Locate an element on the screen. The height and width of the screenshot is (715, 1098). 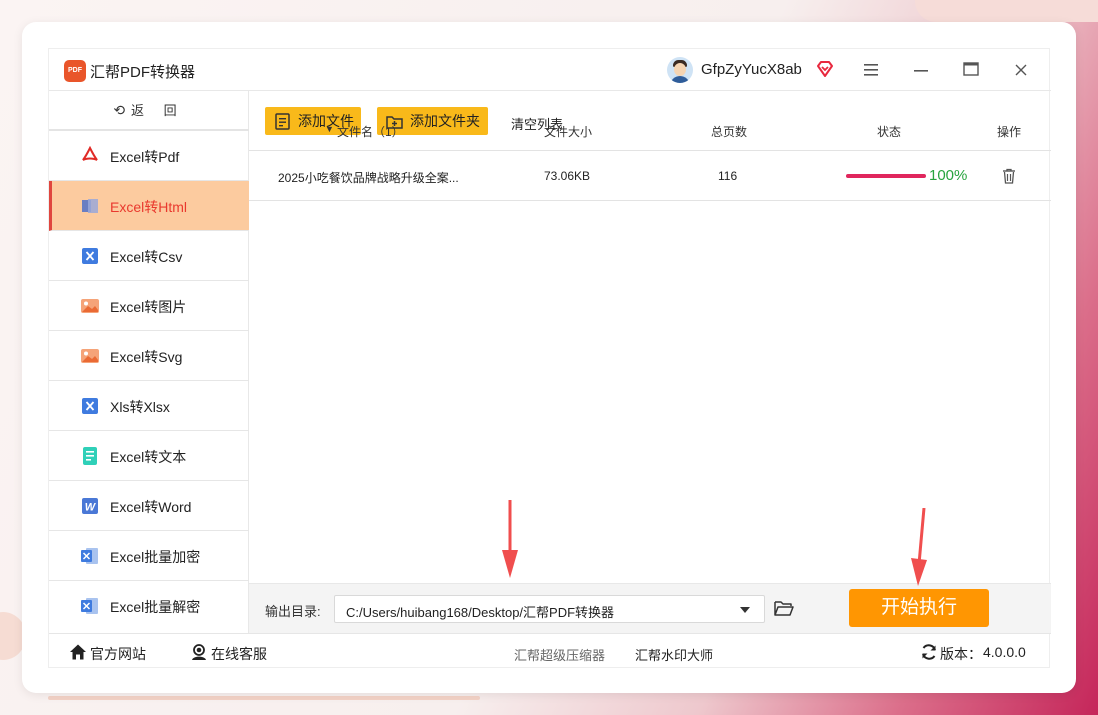
footer: 官方网站 在线客服 汇帮超级压缩器 汇帮水印大师 版本： 4.0.0.0 is located at coordinates (550, 651).